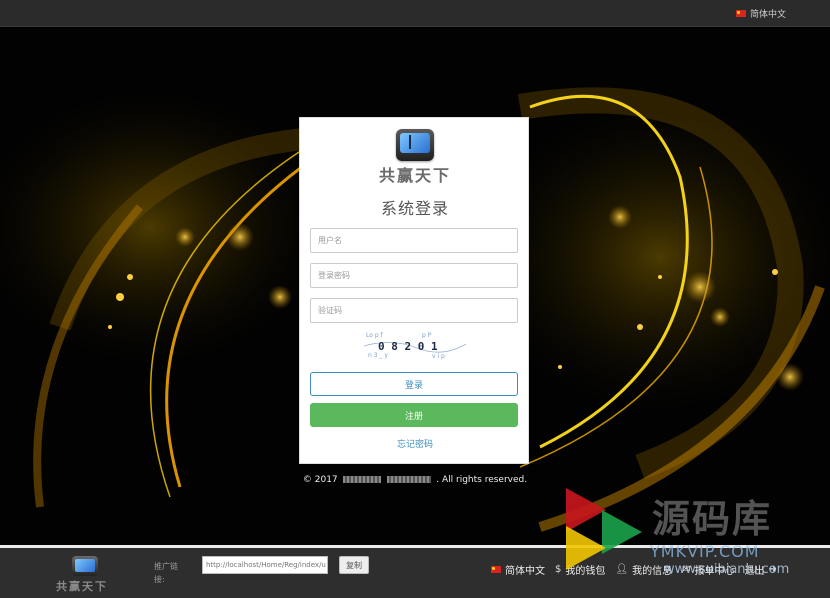 This screenshot has height=598, width=830. Describe the element at coordinates (330, 310) in the screenshot. I see `captcha-placeholder: 验证码` at that location.